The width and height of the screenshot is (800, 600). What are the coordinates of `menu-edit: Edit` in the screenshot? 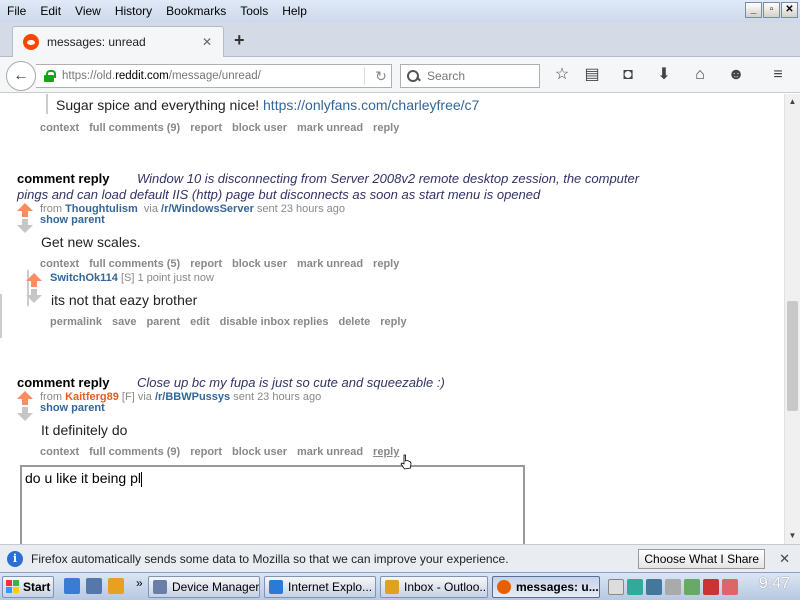 It's located at (50, 11).